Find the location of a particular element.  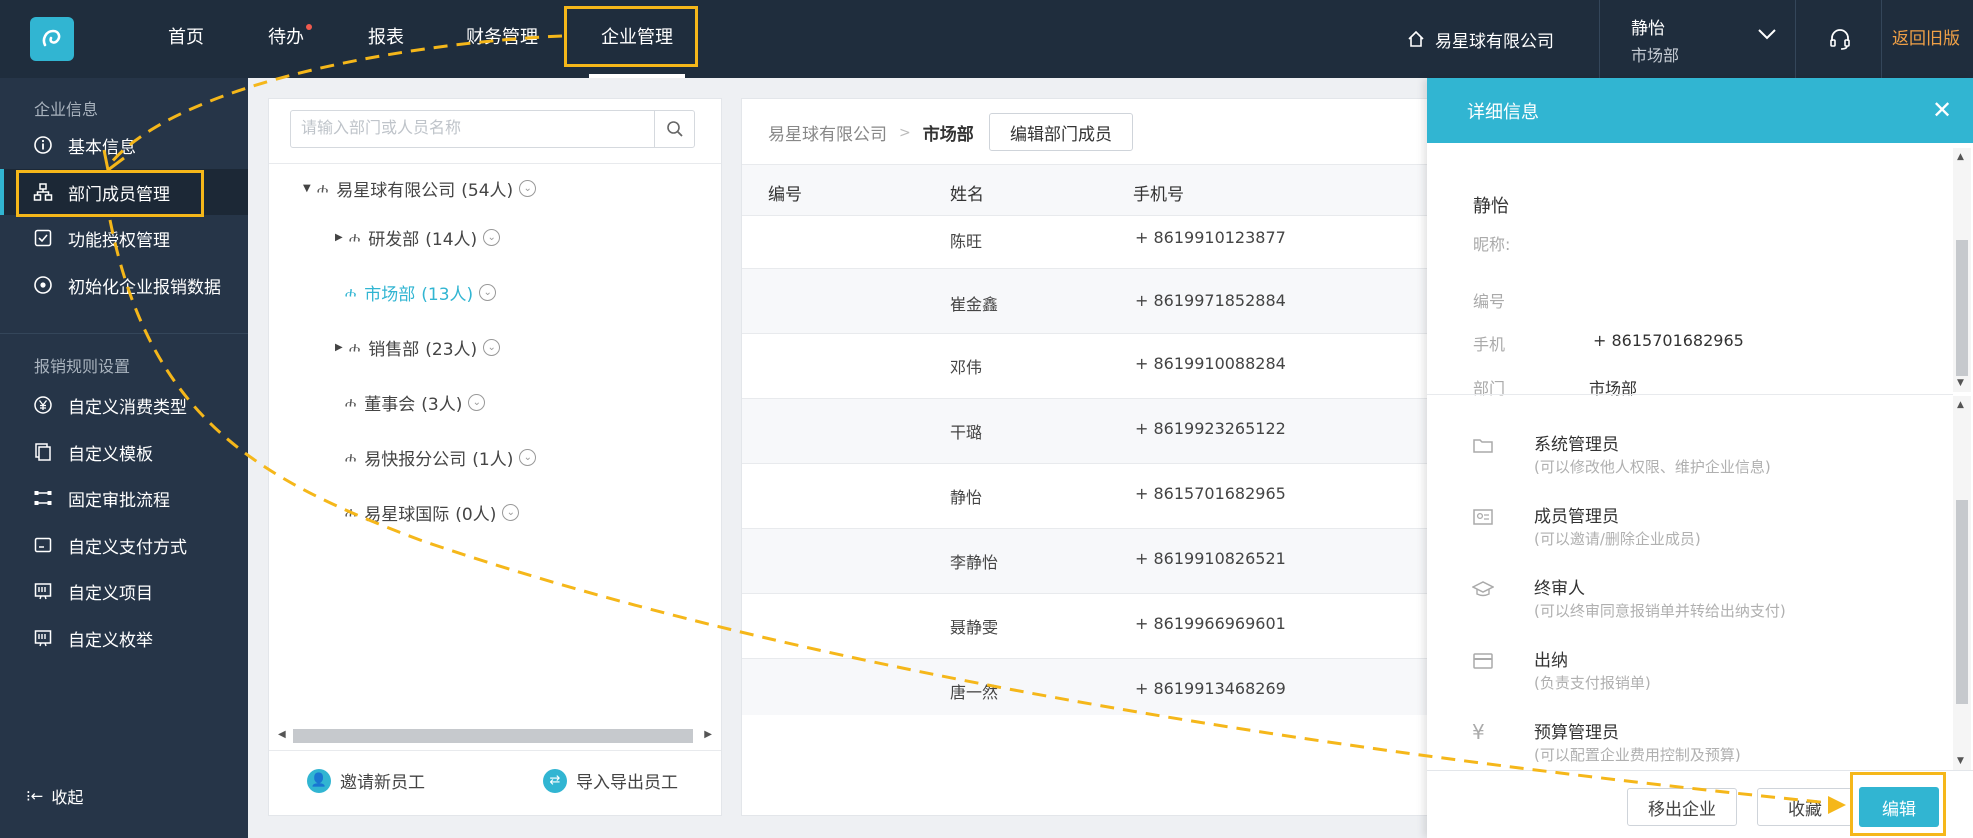

collect-button: 收藏 is located at coordinates (1805, 807).